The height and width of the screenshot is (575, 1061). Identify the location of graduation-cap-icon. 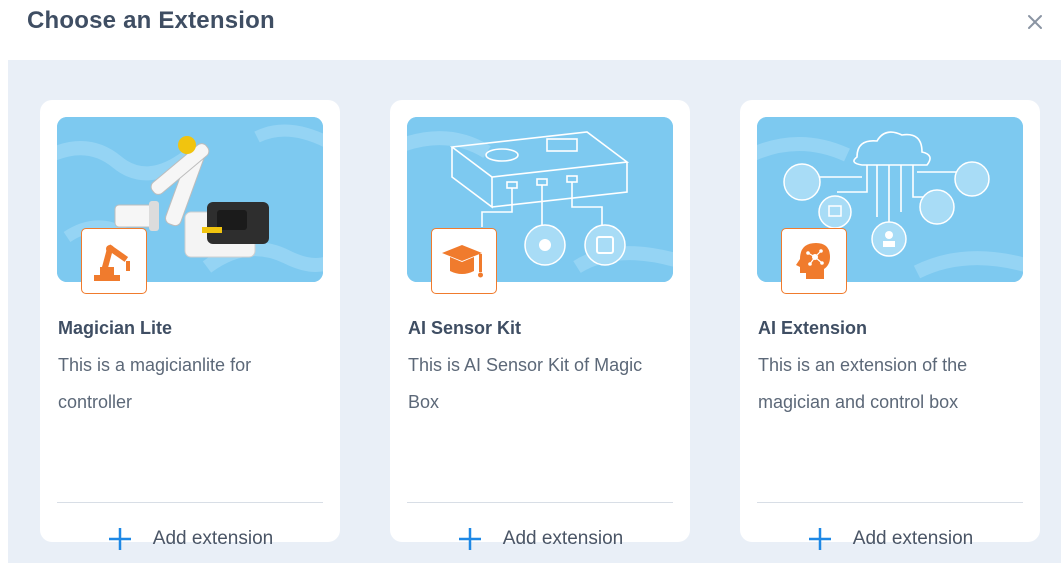
(462, 261).